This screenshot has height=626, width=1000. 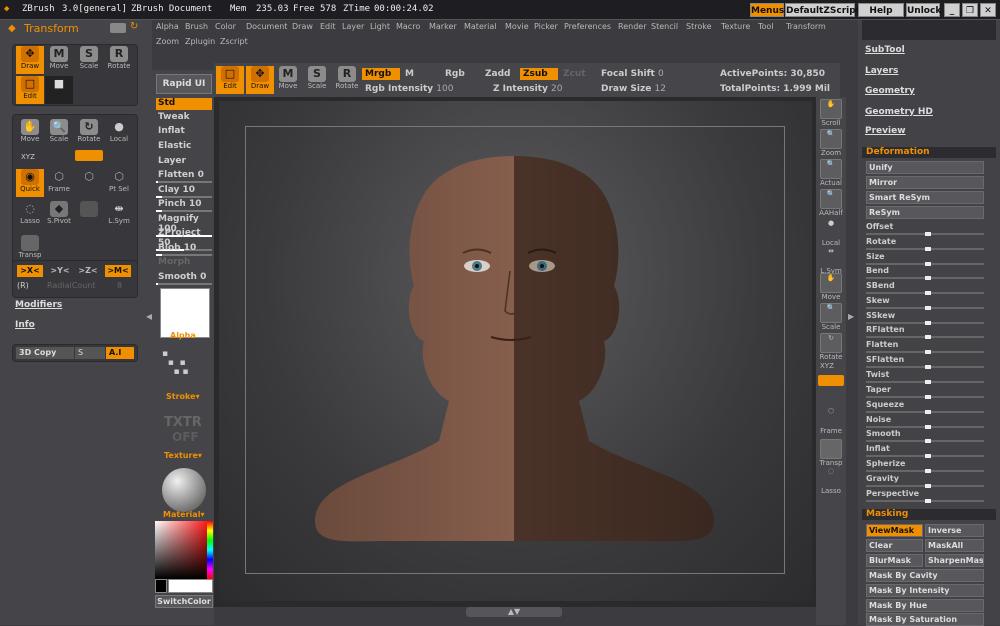 I want to click on brush-morph: Morph, so click(x=184, y=262).